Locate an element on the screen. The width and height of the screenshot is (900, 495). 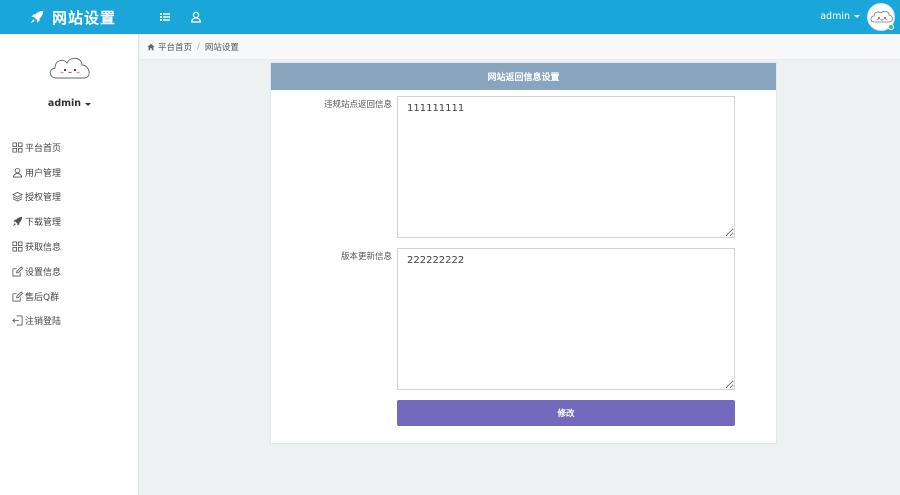
modify-button: 修改 is located at coordinates (566, 413).